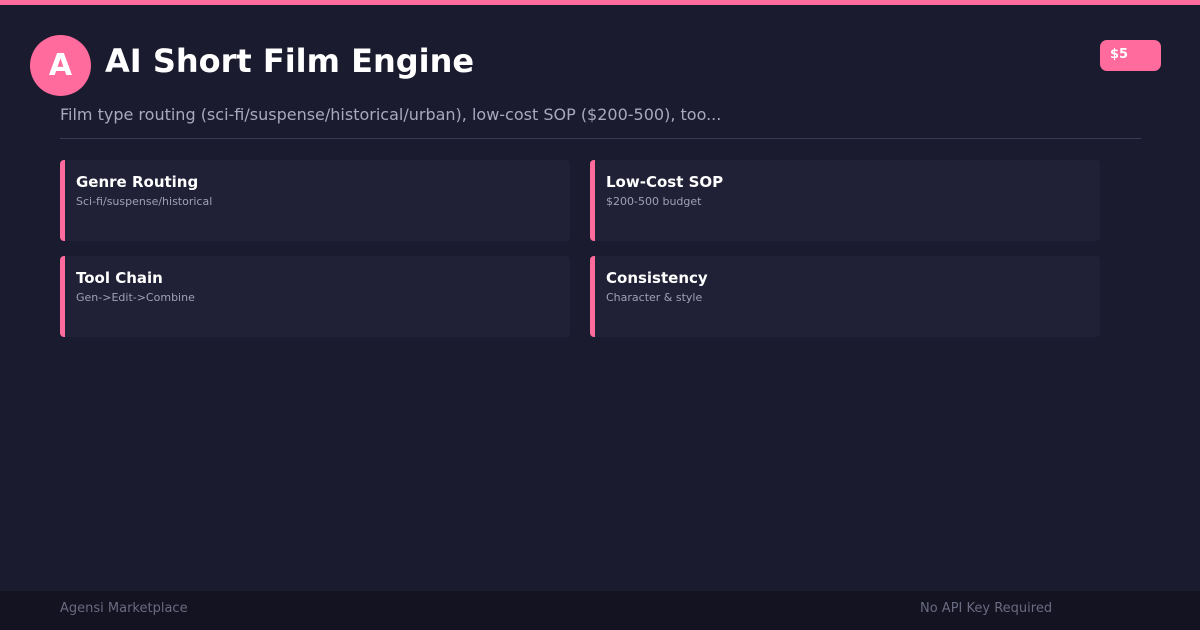 The width and height of the screenshot is (1200, 630). What do you see at coordinates (665, 182) in the screenshot?
I see `feature-card-title: Low-Cost SOP` at bounding box center [665, 182].